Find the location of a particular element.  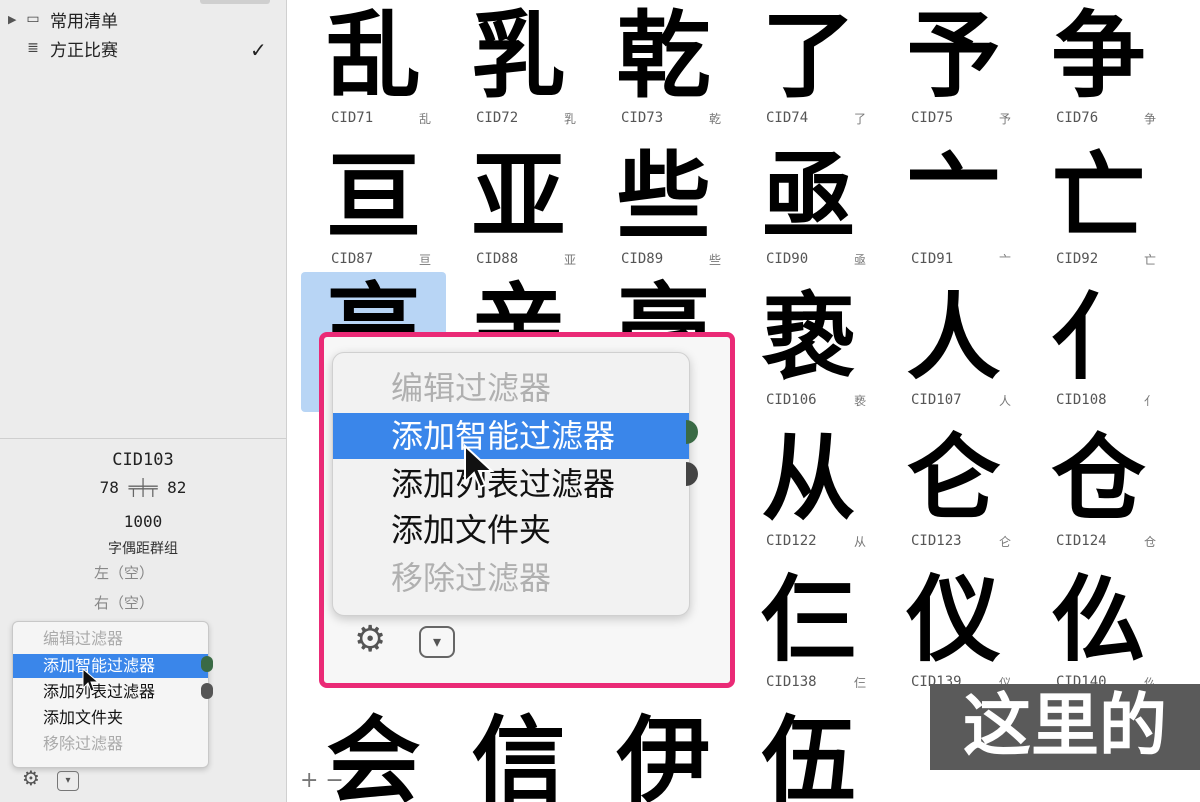

glyph-char: 些 is located at coordinates (715, 260).